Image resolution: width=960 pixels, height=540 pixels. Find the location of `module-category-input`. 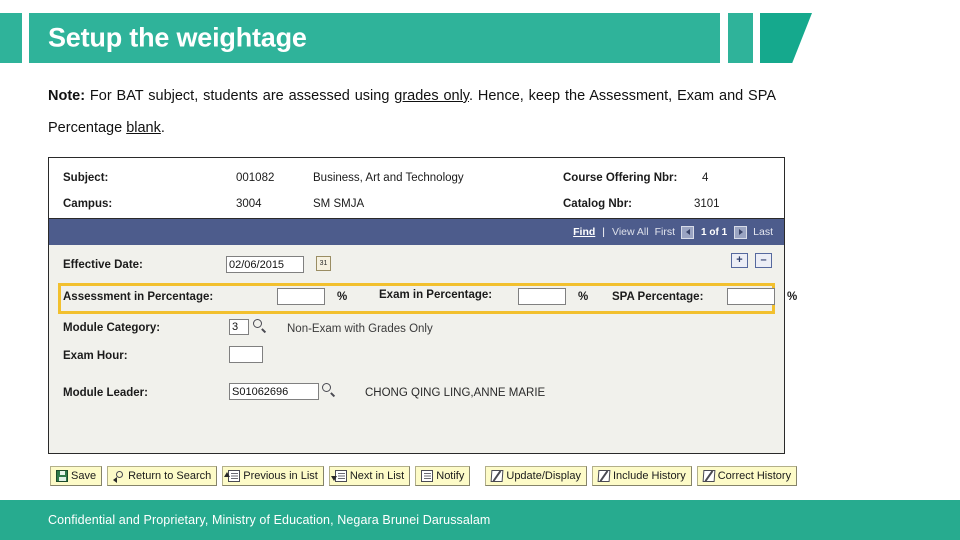

module-category-input is located at coordinates (239, 327).